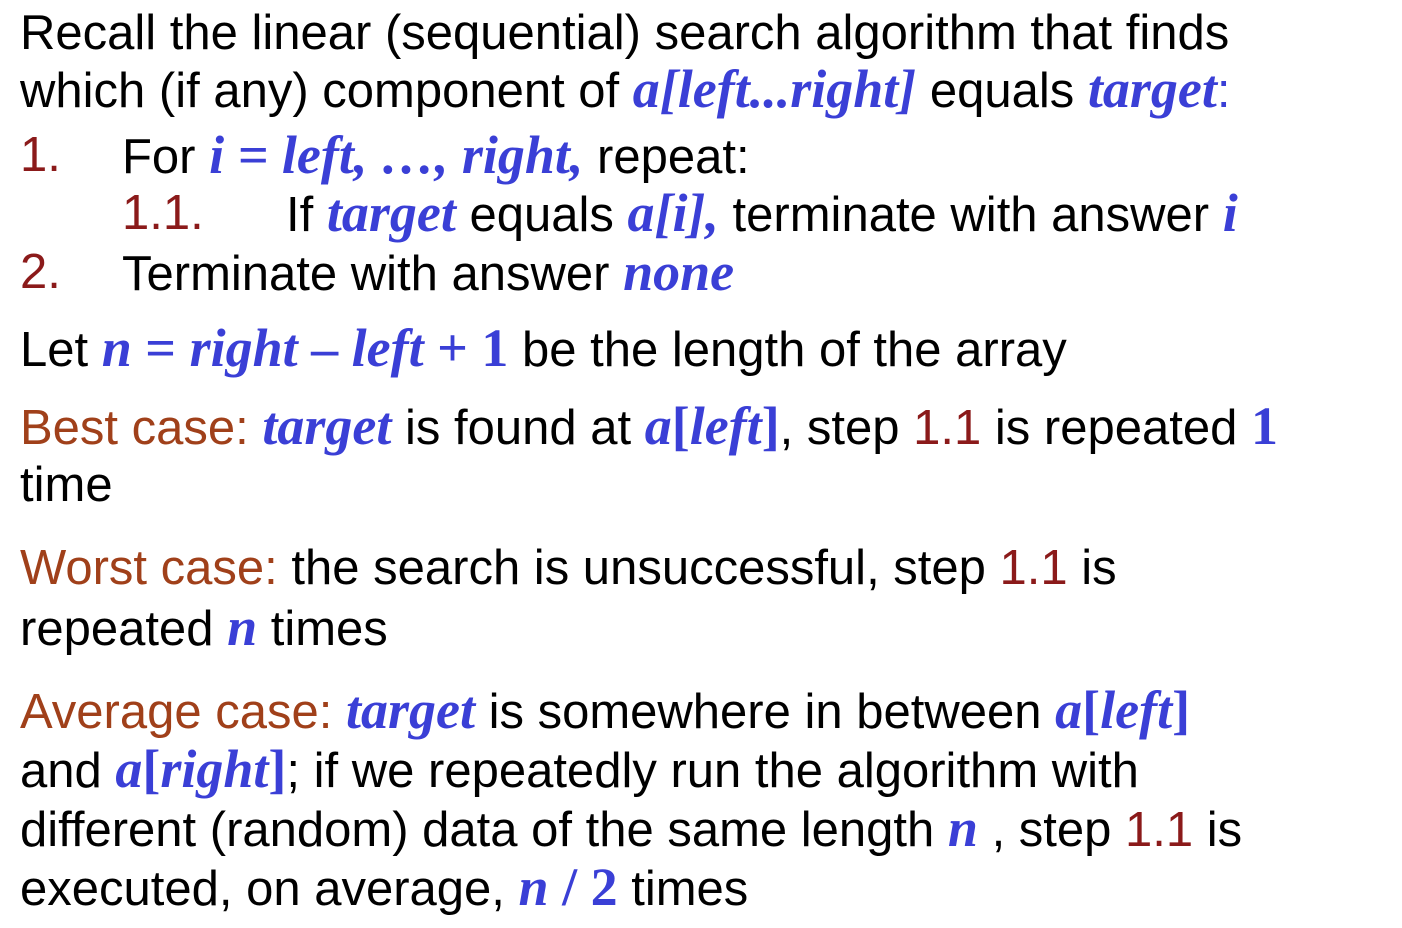  Describe the element at coordinates (387, 348) in the screenshot. I see `left-variable: left` at that location.